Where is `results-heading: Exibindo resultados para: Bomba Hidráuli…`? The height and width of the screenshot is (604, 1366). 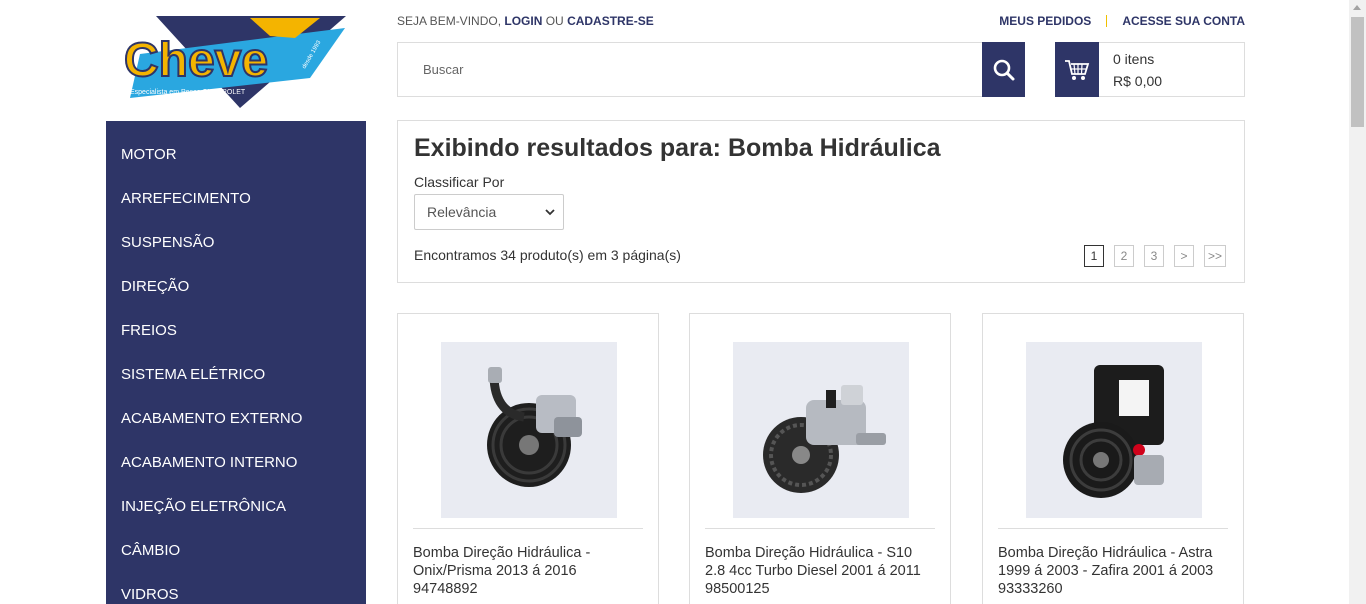
results-heading: Exibindo resultados para: Bomba Hidráuli… is located at coordinates (677, 148).